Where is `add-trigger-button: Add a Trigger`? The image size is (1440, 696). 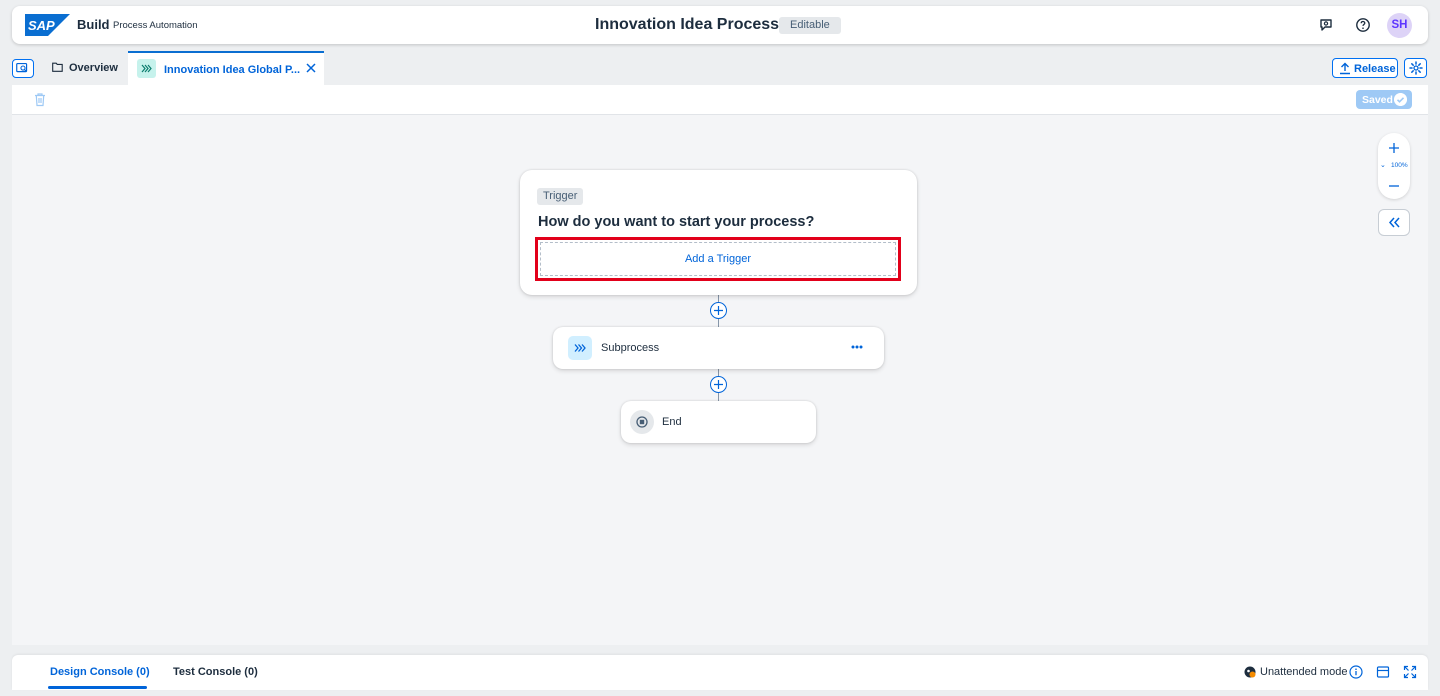 add-trigger-button: Add a Trigger is located at coordinates (718, 259).